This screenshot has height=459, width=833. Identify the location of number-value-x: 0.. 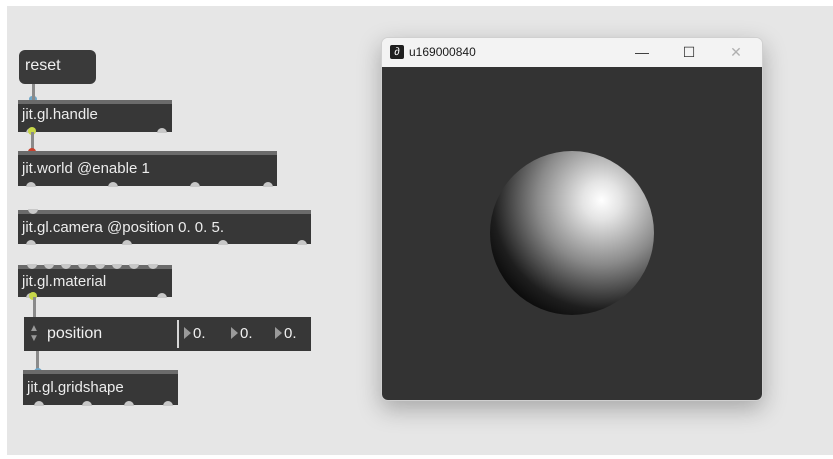
(199, 333).